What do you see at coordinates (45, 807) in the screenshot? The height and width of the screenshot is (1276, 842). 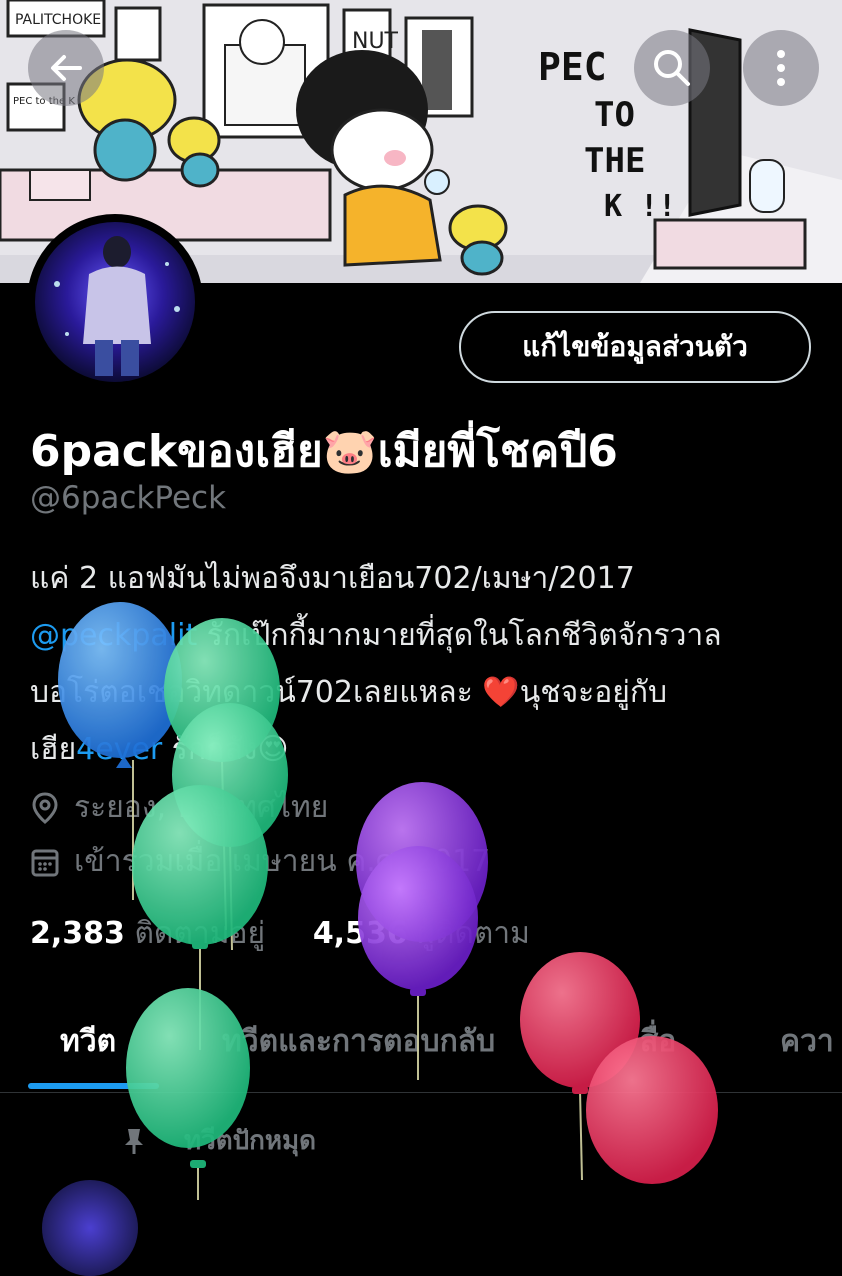 I see `location-pin-icon` at bounding box center [45, 807].